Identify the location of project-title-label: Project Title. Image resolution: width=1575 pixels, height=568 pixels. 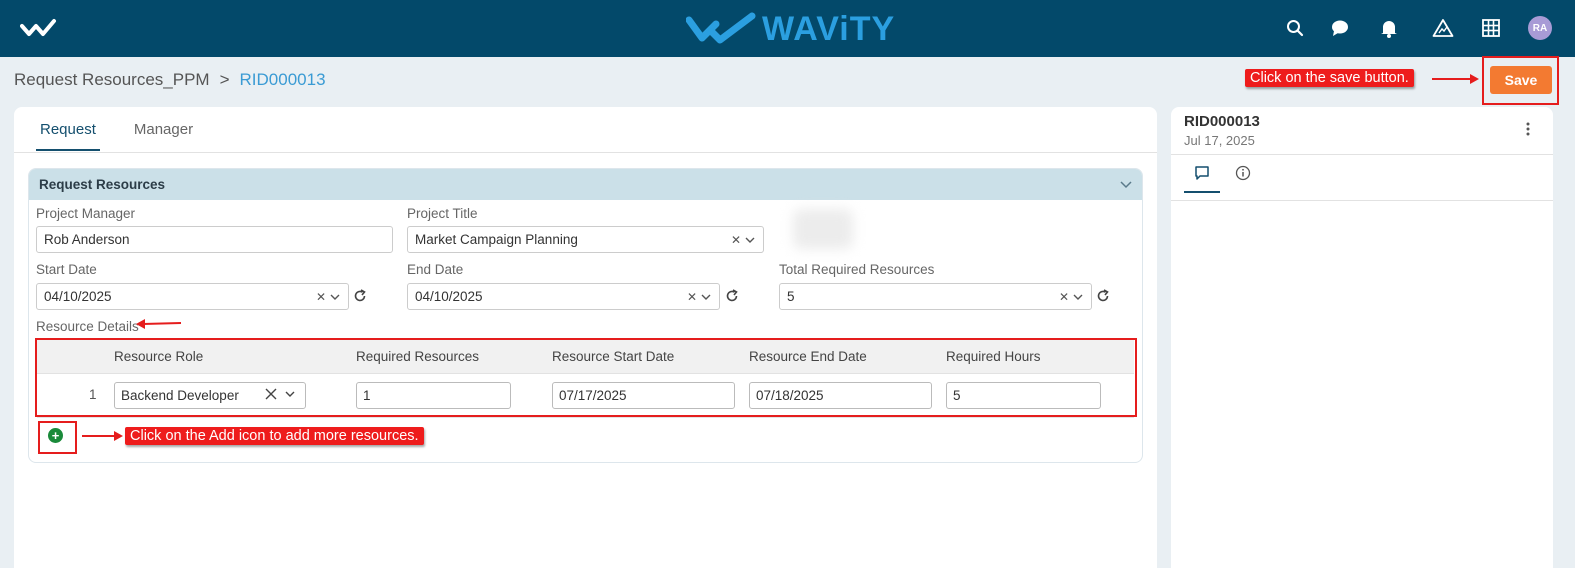
(442, 213).